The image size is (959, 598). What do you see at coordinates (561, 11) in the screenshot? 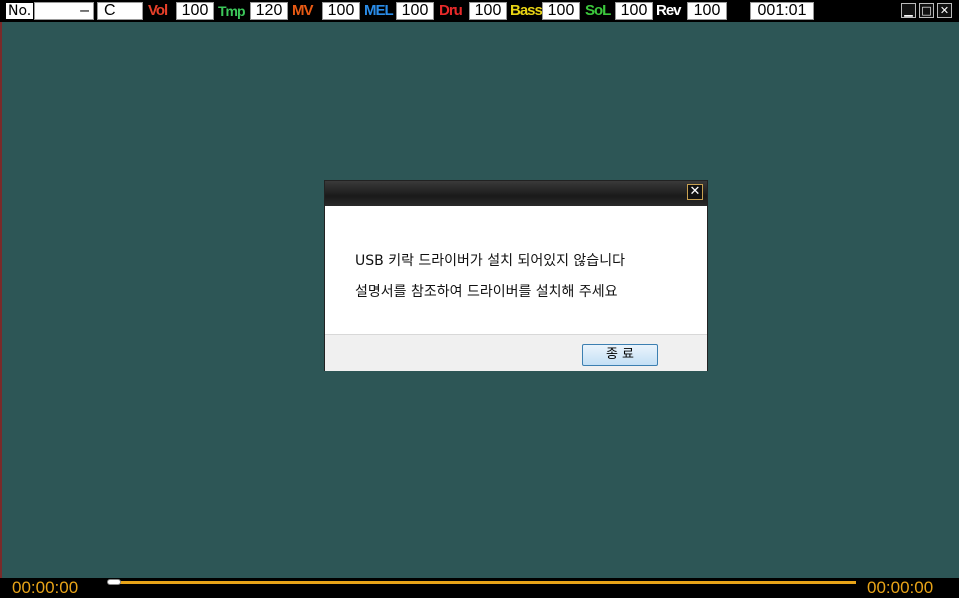
I see `bass-value: 100` at bounding box center [561, 11].